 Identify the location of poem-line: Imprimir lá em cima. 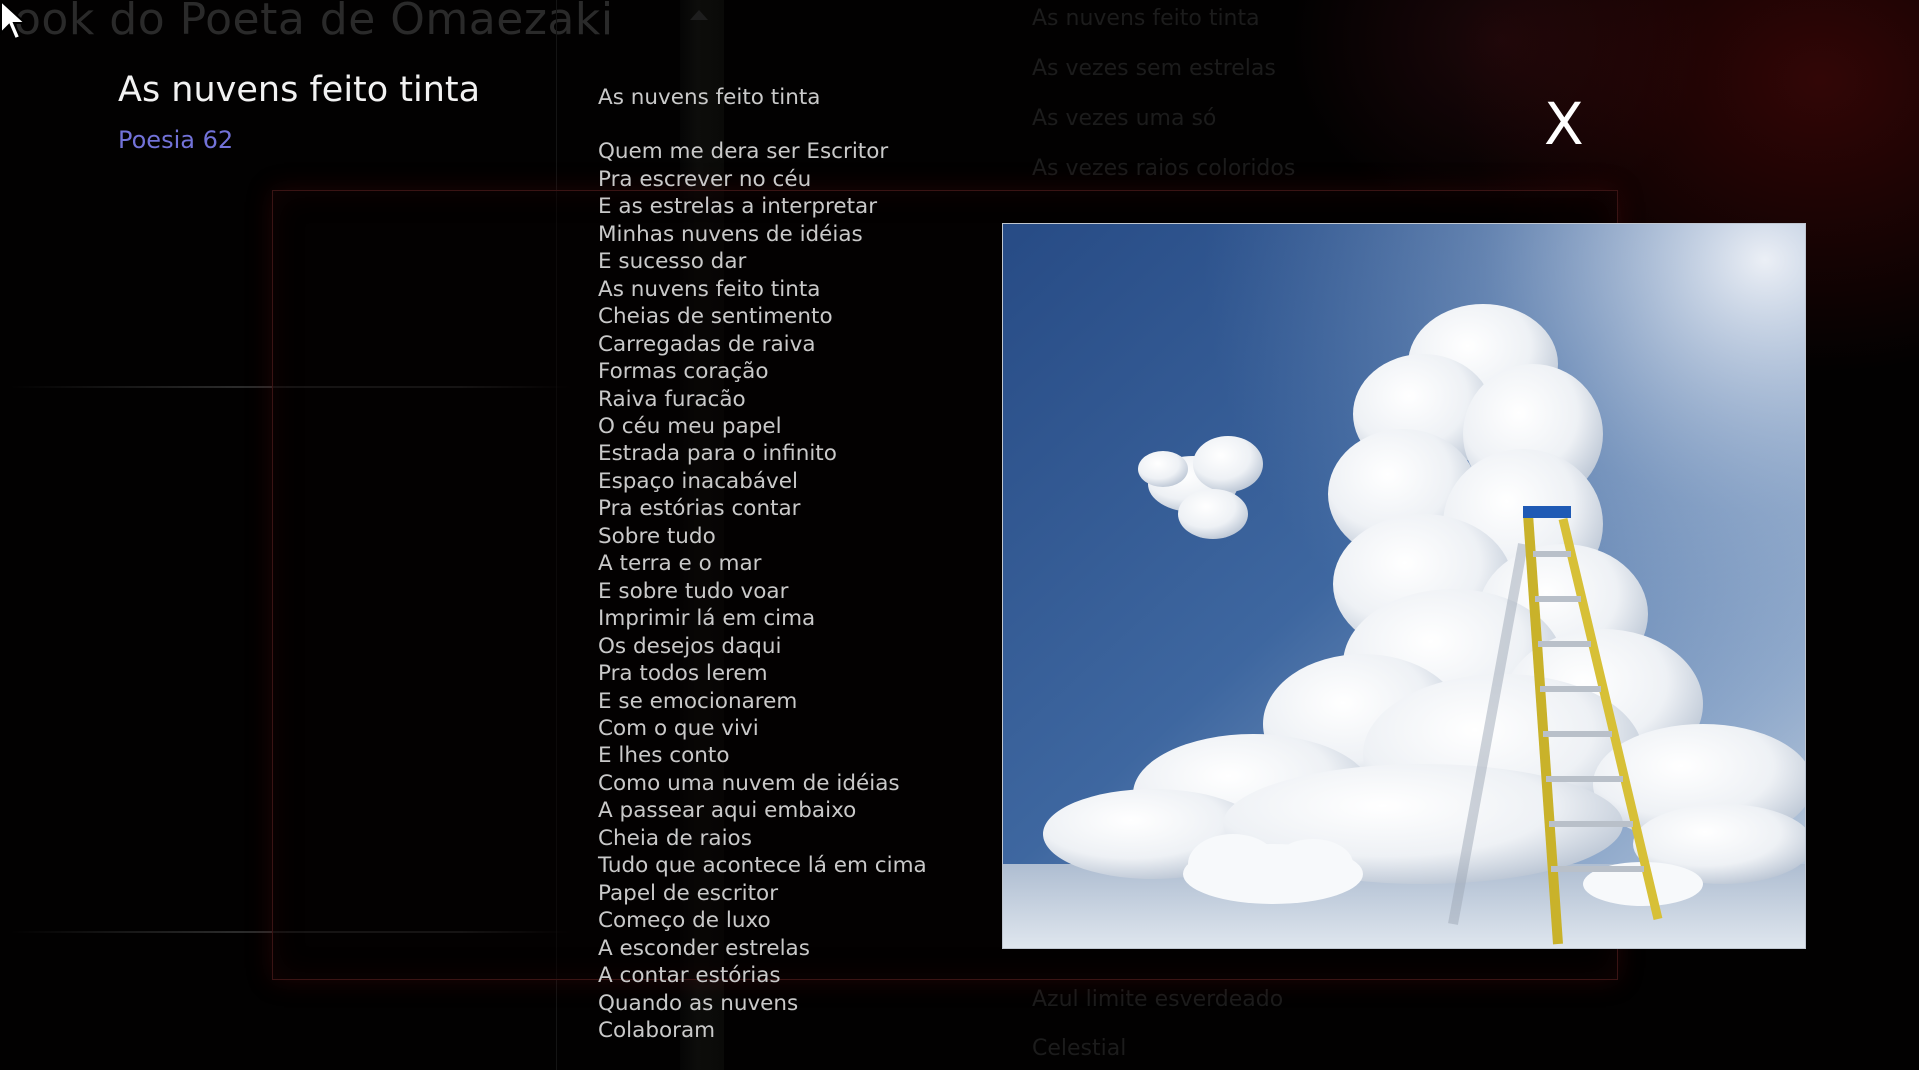
(707, 619).